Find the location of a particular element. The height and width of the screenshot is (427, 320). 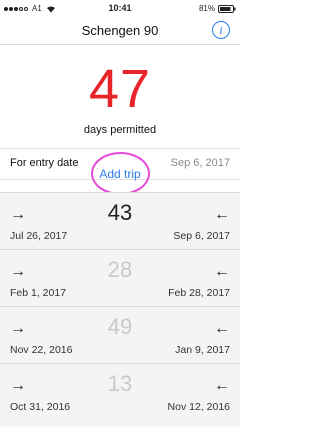

trip-exit-date: Jan 9, 2017 is located at coordinates (202, 350).